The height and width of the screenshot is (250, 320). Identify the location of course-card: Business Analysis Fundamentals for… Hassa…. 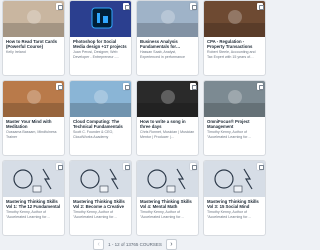
(167, 38).